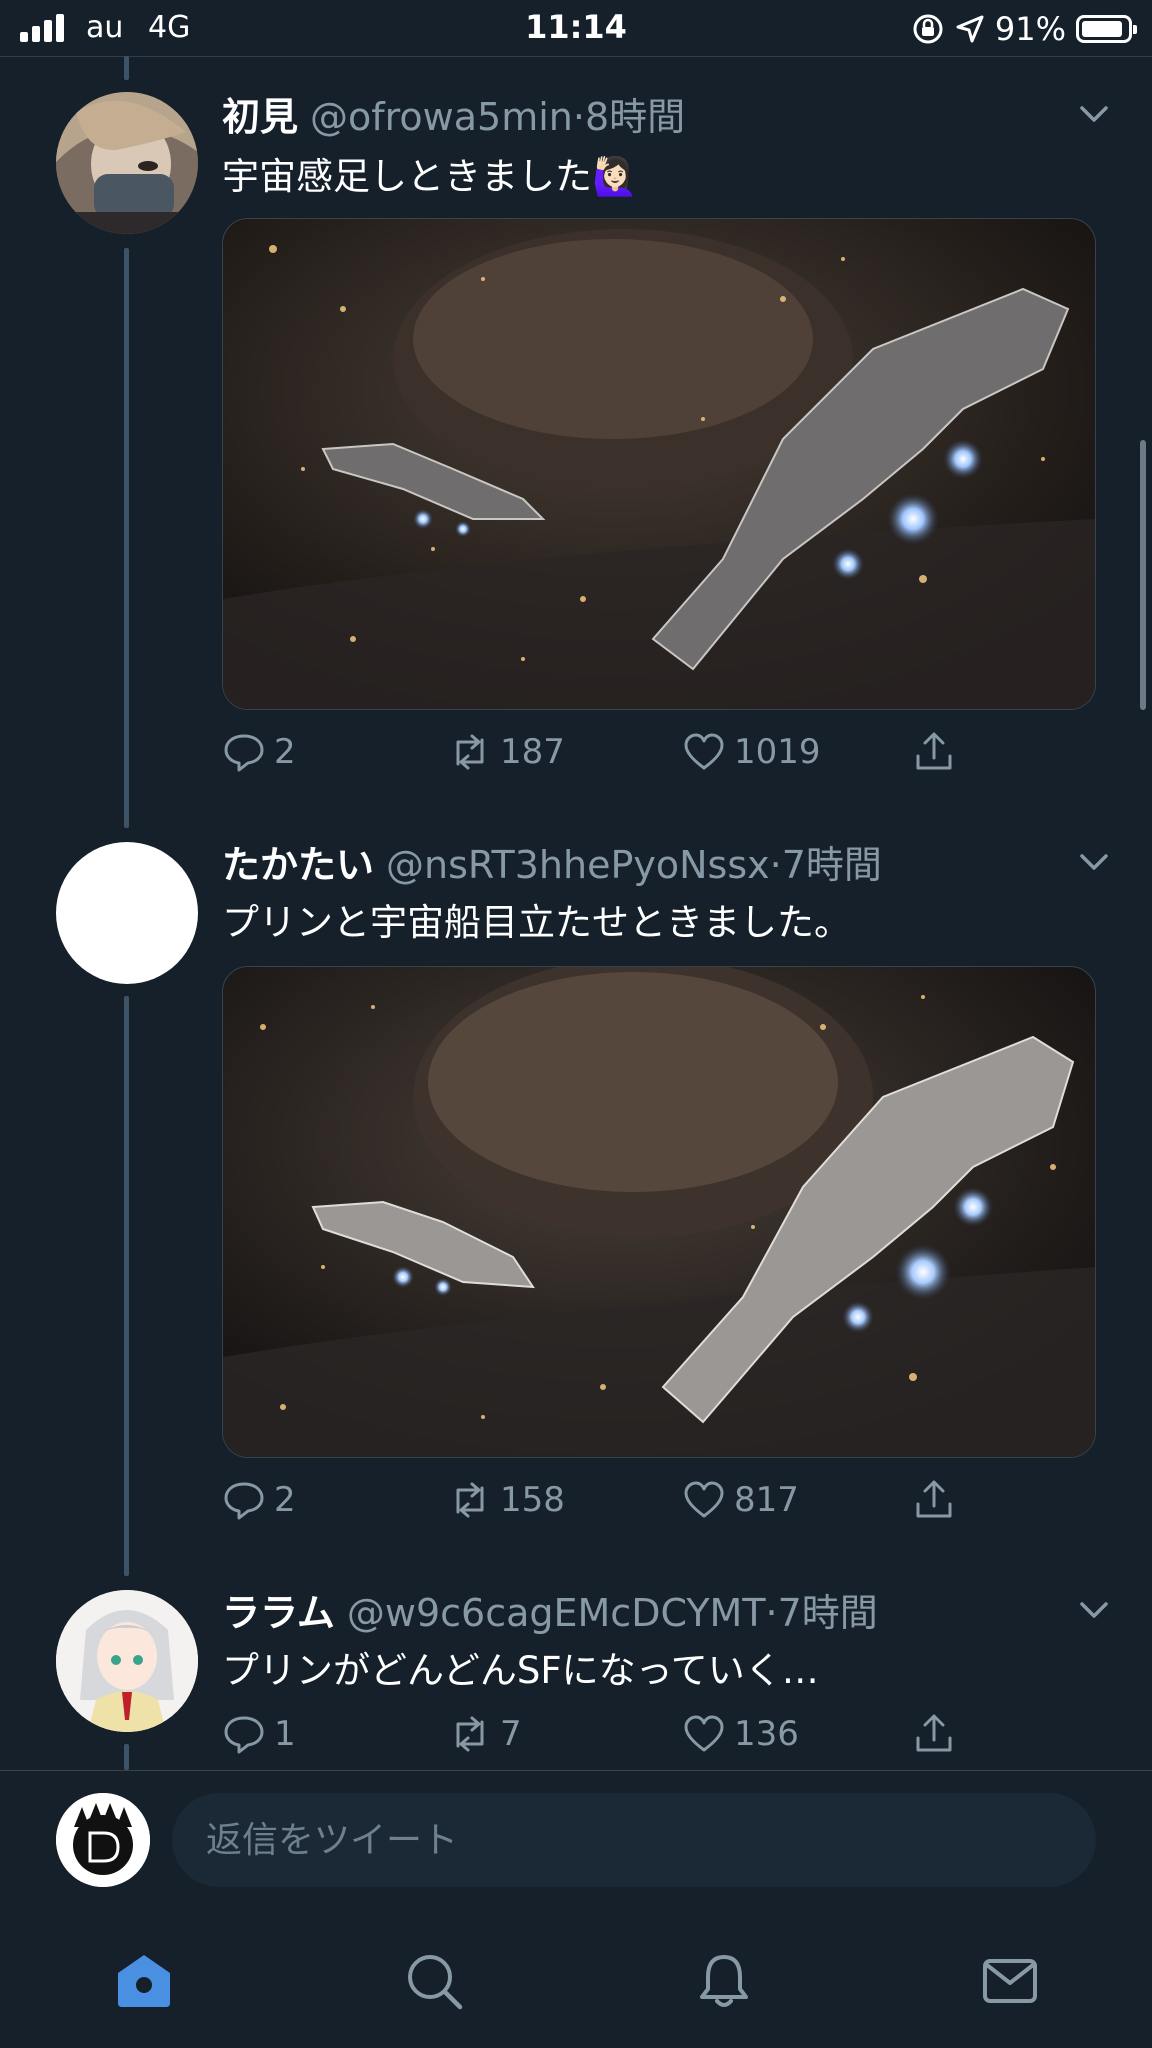 This screenshot has width=1152, height=2048. Describe the element at coordinates (634, 1840) in the screenshot. I see `reply-input` at that location.